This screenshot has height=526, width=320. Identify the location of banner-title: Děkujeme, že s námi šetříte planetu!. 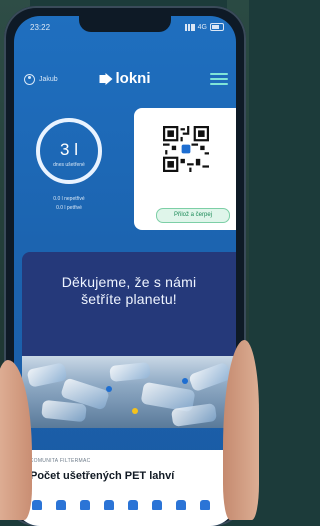
(129, 291).